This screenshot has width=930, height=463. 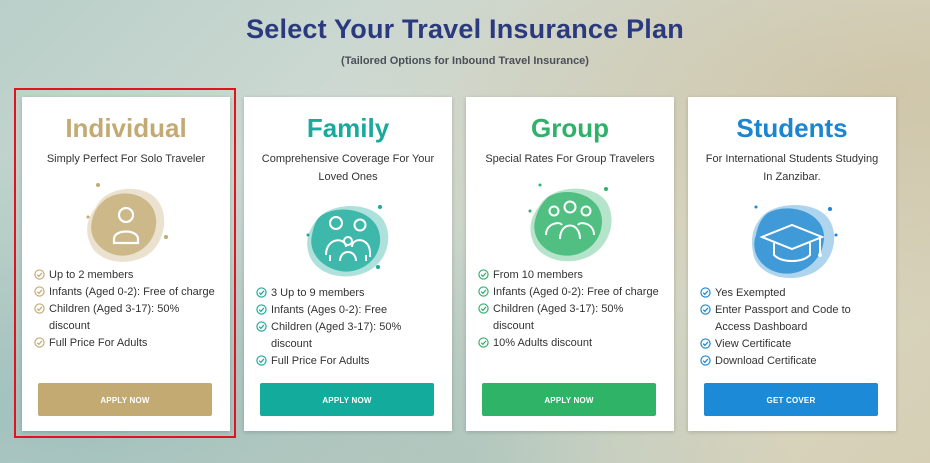 What do you see at coordinates (465, 29) in the screenshot?
I see `page-title: Select Your Travel Insurance Plan` at bounding box center [465, 29].